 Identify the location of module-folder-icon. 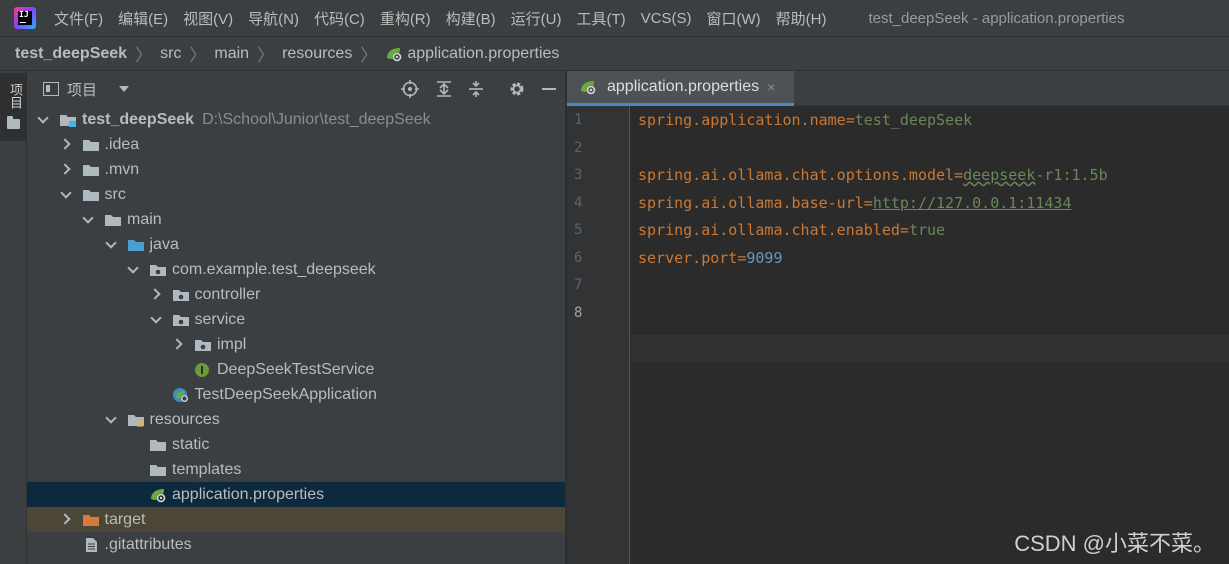
(68, 120).